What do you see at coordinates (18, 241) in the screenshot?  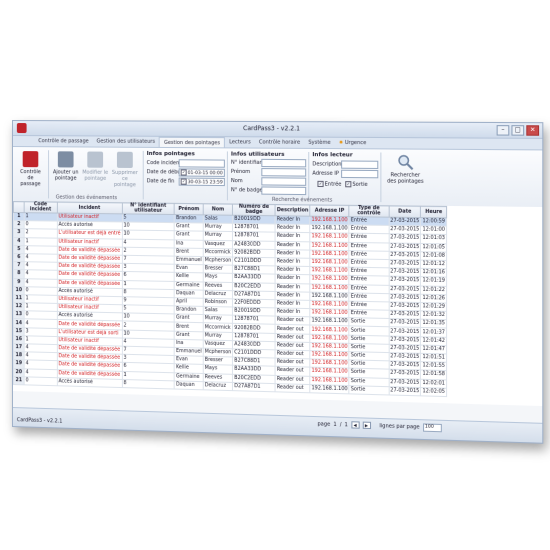 I see `cell-row-number: 4` at bounding box center [18, 241].